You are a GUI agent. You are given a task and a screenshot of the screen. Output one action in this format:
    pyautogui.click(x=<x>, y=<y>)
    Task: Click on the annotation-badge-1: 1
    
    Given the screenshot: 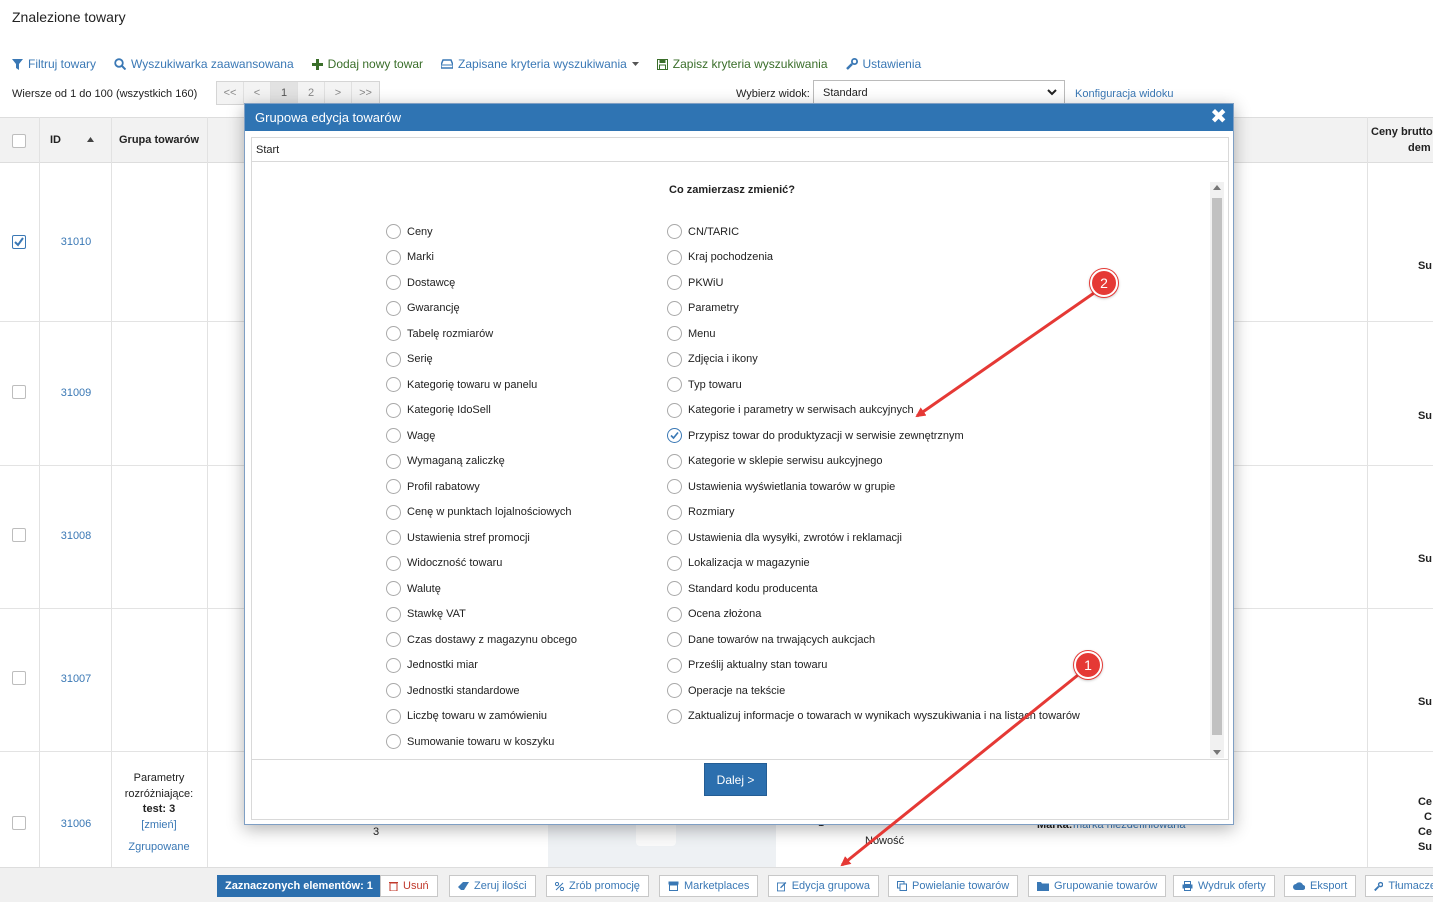 What is the action you would take?
    pyautogui.click(x=1088, y=665)
    